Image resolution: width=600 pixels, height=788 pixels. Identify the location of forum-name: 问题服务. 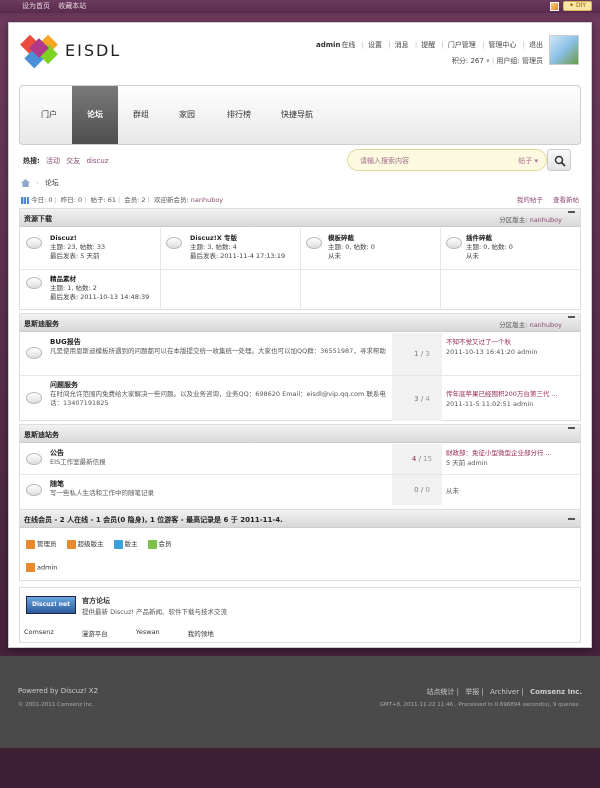
(64, 385).